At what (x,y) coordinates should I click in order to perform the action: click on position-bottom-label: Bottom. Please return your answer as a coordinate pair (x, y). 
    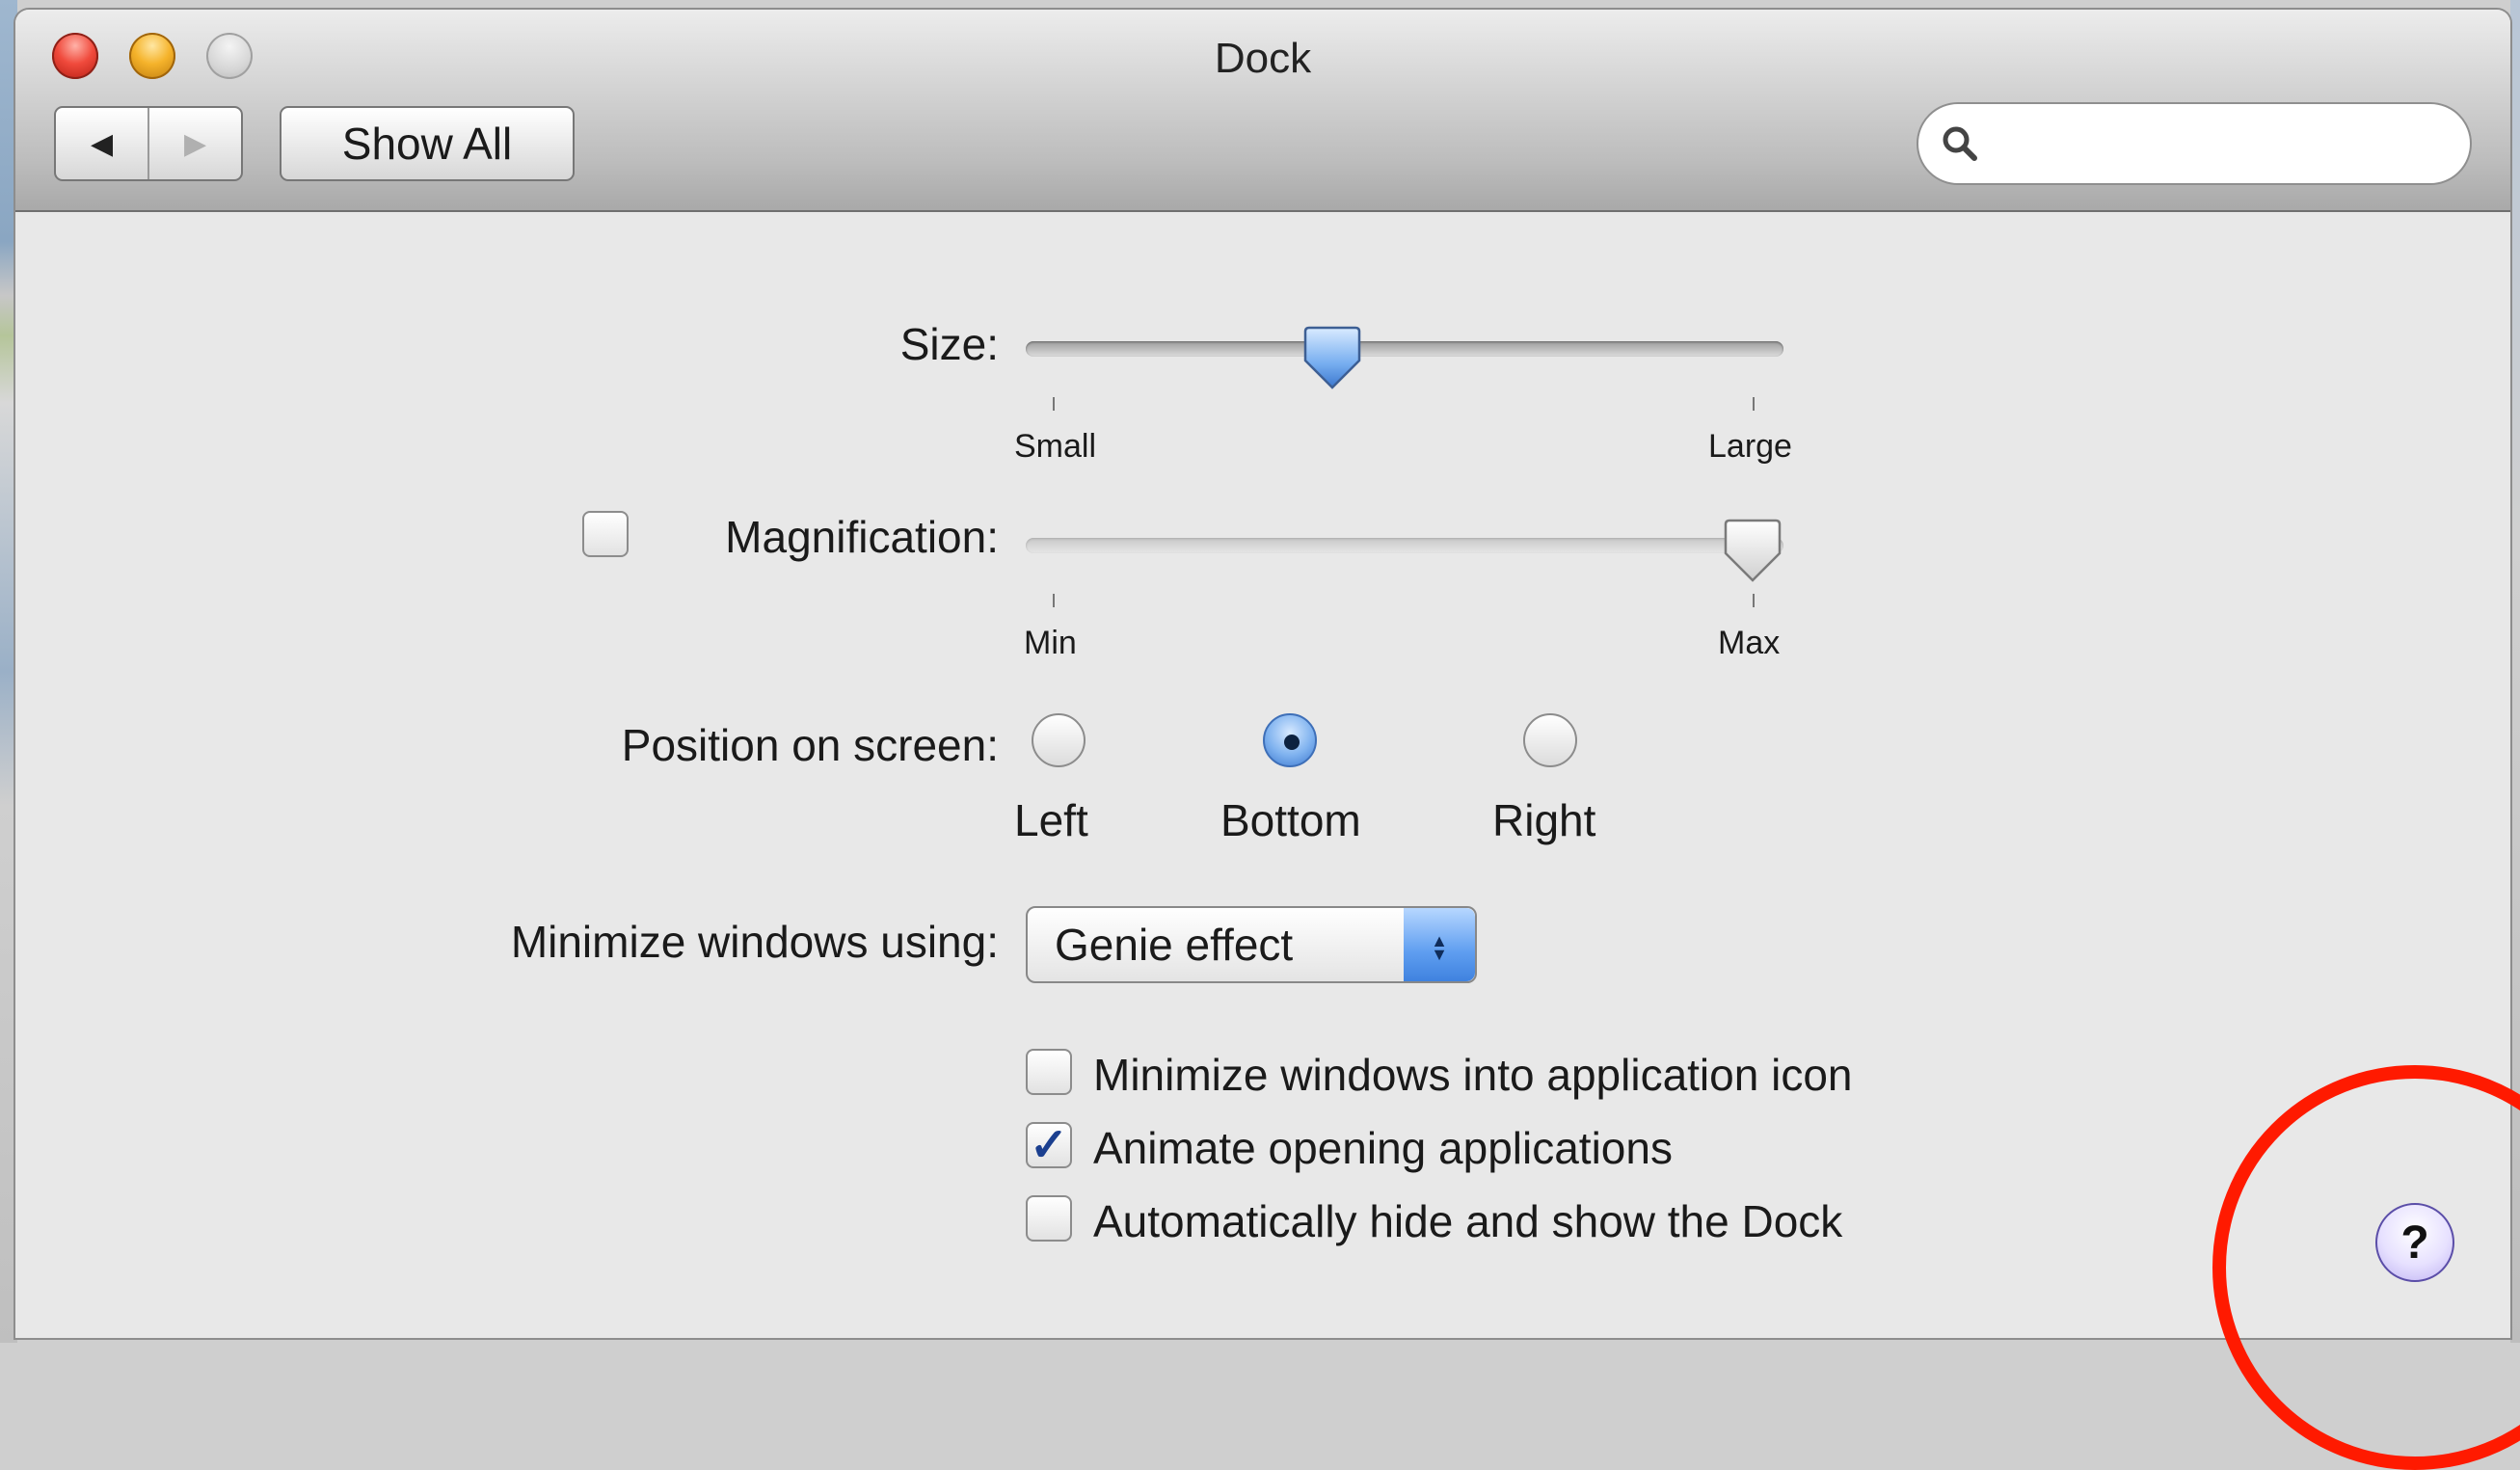
    Looking at the image, I should click on (1290, 820).